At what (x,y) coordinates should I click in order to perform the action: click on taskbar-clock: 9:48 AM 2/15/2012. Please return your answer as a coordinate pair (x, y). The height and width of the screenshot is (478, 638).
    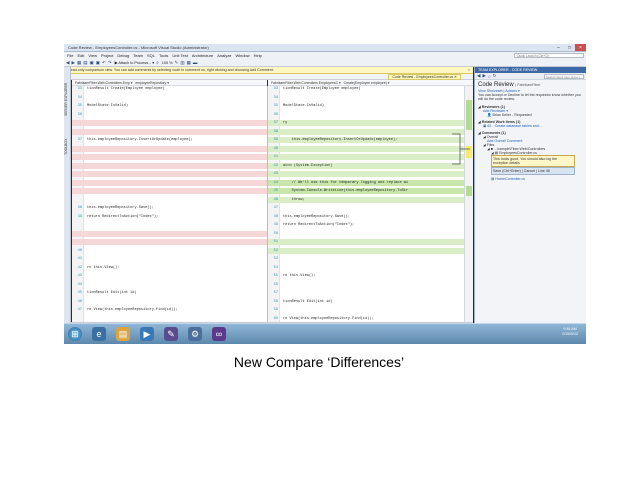
    Looking at the image, I should click on (570, 332).